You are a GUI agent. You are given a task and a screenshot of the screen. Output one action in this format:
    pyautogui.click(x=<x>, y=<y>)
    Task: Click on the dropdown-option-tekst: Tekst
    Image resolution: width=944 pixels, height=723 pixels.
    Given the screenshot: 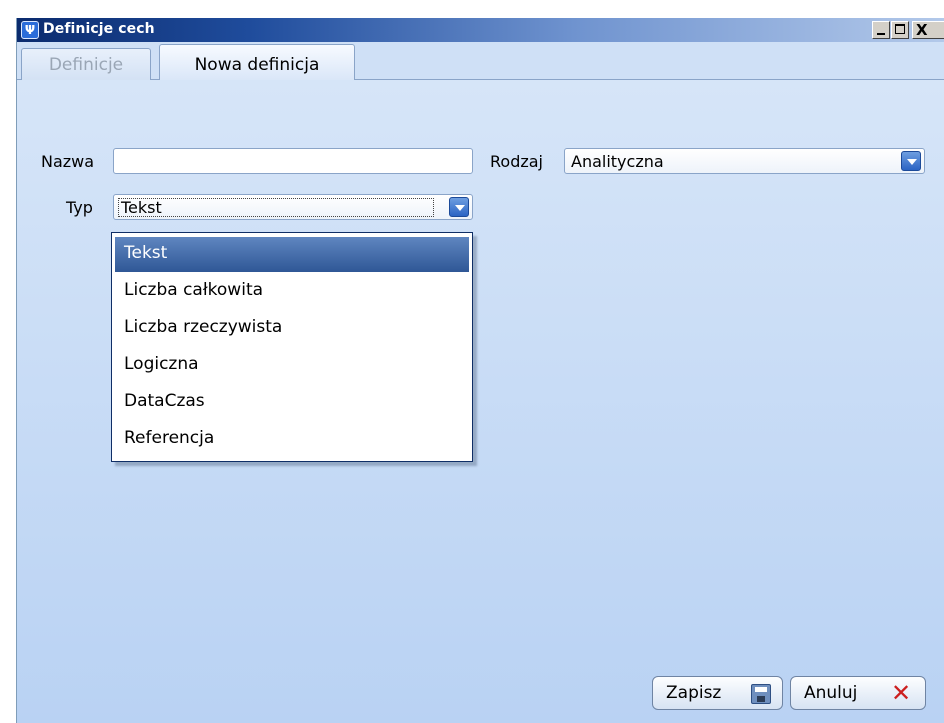 What is the action you would take?
    pyautogui.click(x=292, y=254)
    